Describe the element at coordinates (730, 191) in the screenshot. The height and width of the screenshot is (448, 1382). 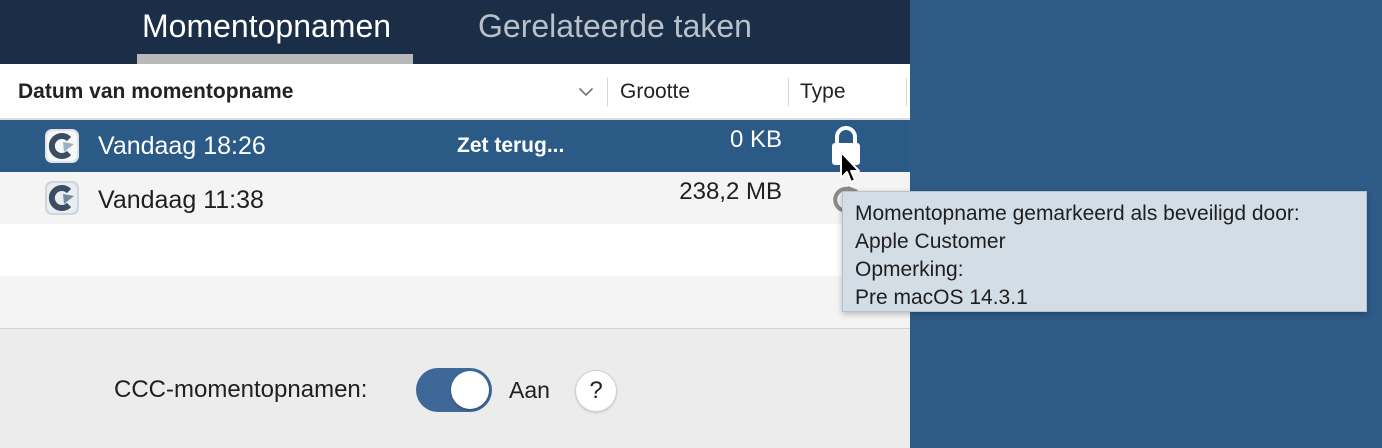
I see `snapshot-size: 238,2 MB` at that location.